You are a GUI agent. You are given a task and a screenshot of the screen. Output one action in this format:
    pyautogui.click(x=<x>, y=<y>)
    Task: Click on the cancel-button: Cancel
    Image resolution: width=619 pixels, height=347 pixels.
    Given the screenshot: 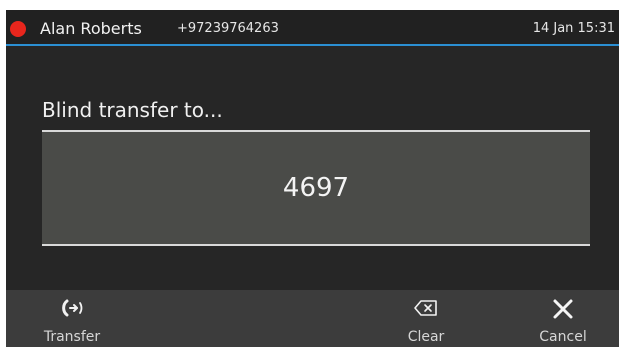 What is the action you would take?
    pyautogui.click(x=563, y=318)
    